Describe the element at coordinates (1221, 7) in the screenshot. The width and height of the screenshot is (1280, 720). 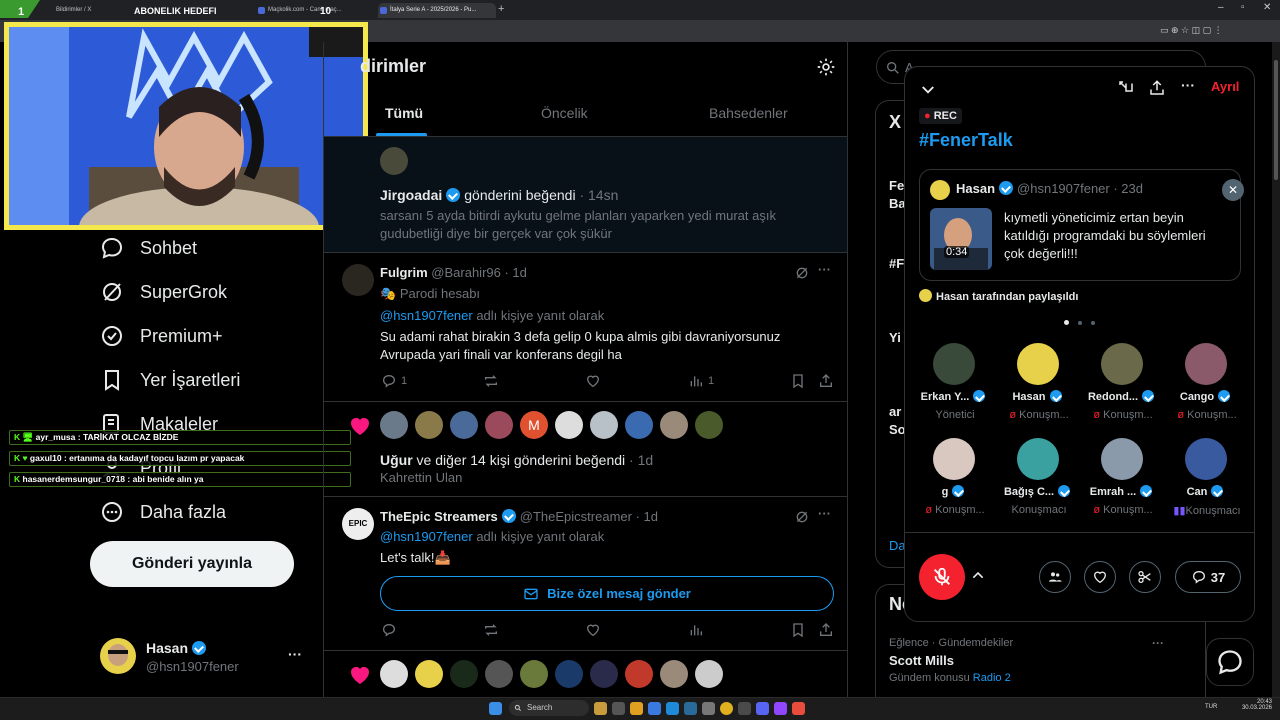
I see `minimize-icon: –` at that location.